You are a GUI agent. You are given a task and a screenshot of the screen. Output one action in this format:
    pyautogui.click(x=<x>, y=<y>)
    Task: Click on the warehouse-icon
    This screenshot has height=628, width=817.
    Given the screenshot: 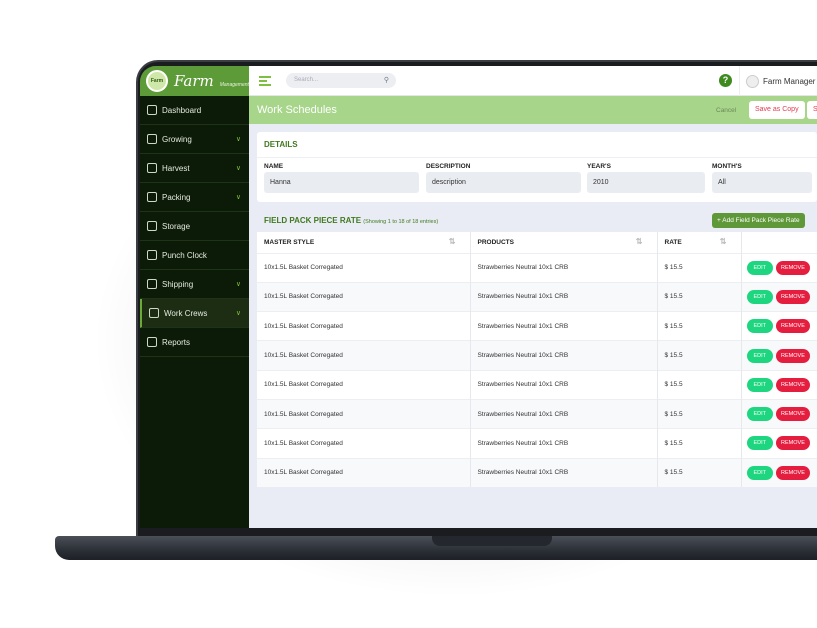 What is the action you would take?
    pyautogui.click(x=152, y=226)
    